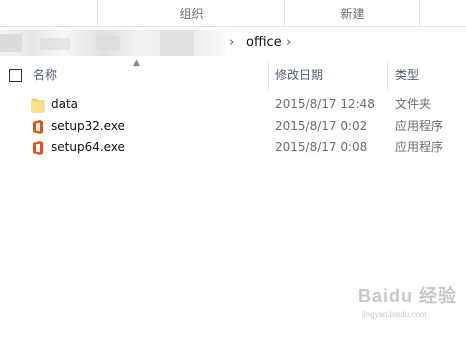 The width and height of the screenshot is (466, 342). What do you see at coordinates (264, 43) in the screenshot?
I see `breadcrumb-office: office` at bounding box center [264, 43].